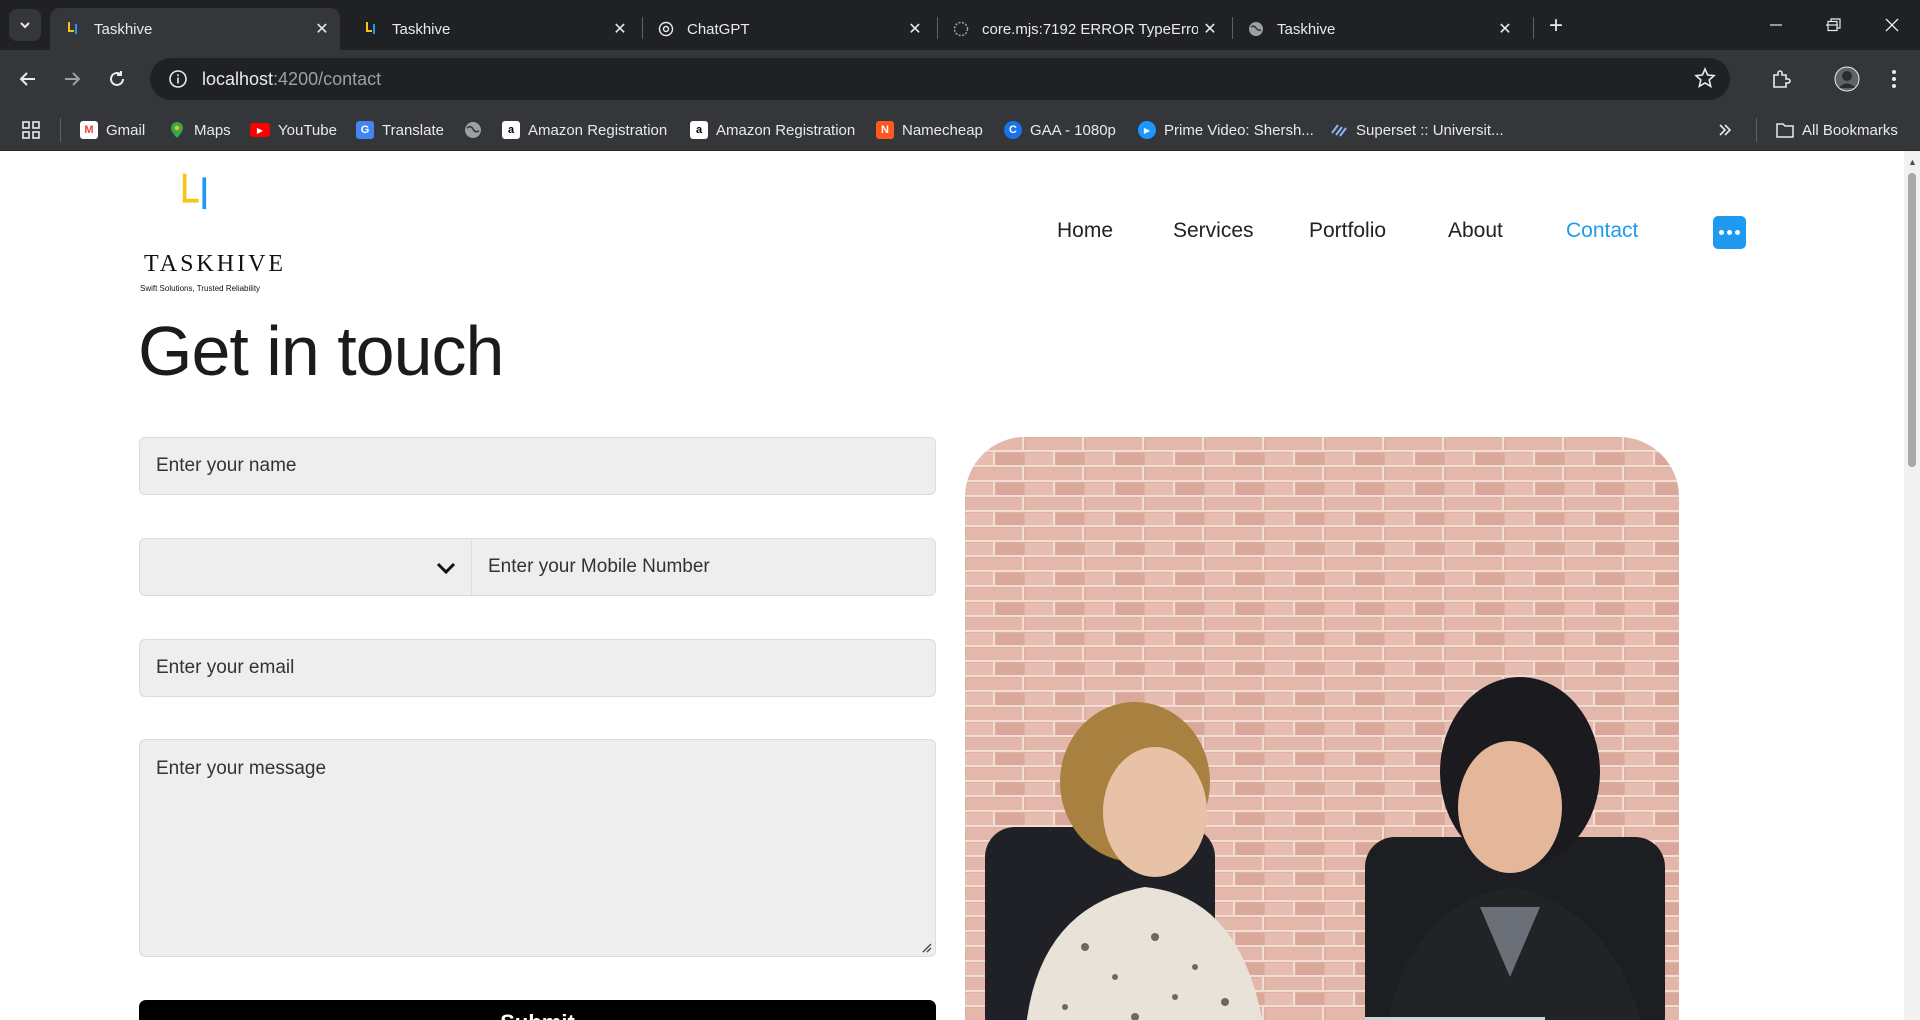 The image size is (1920, 1020). Describe the element at coordinates (1912, 320) in the screenshot. I see `scrollbar-thumb` at that location.